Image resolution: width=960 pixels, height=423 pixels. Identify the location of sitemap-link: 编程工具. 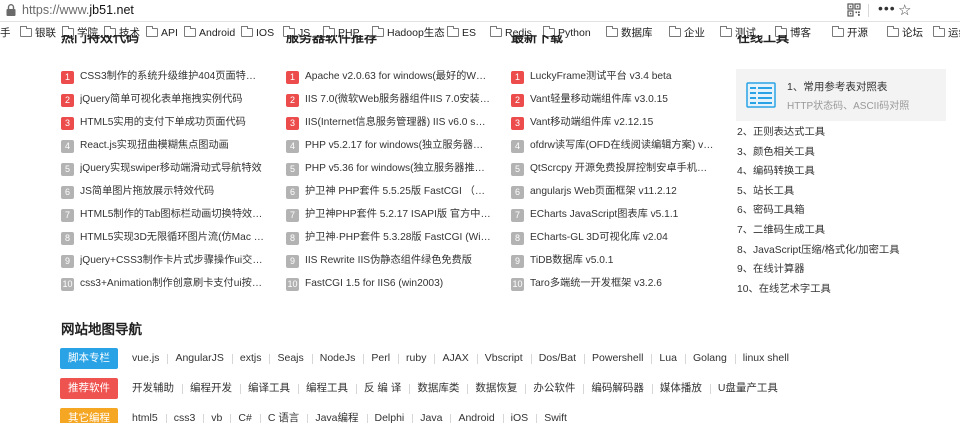
(327, 388).